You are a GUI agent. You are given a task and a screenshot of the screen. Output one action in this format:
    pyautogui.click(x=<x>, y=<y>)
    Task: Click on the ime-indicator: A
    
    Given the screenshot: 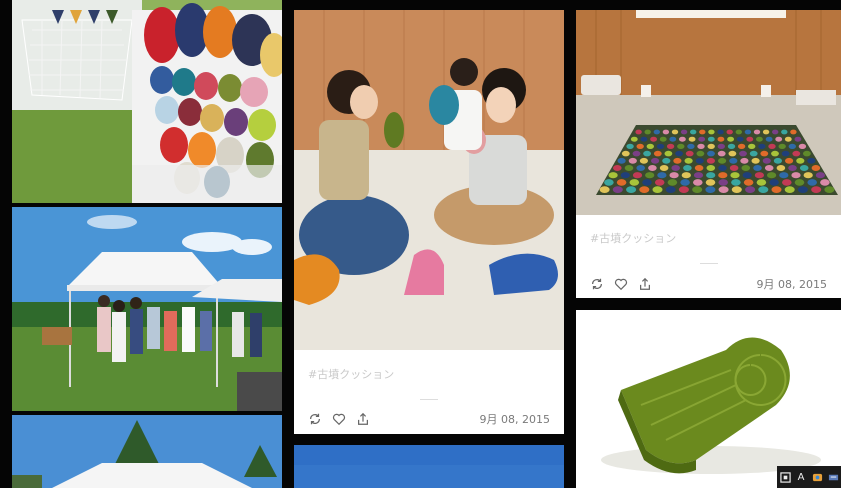 What is the action you would take?
    pyautogui.click(x=801, y=477)
    